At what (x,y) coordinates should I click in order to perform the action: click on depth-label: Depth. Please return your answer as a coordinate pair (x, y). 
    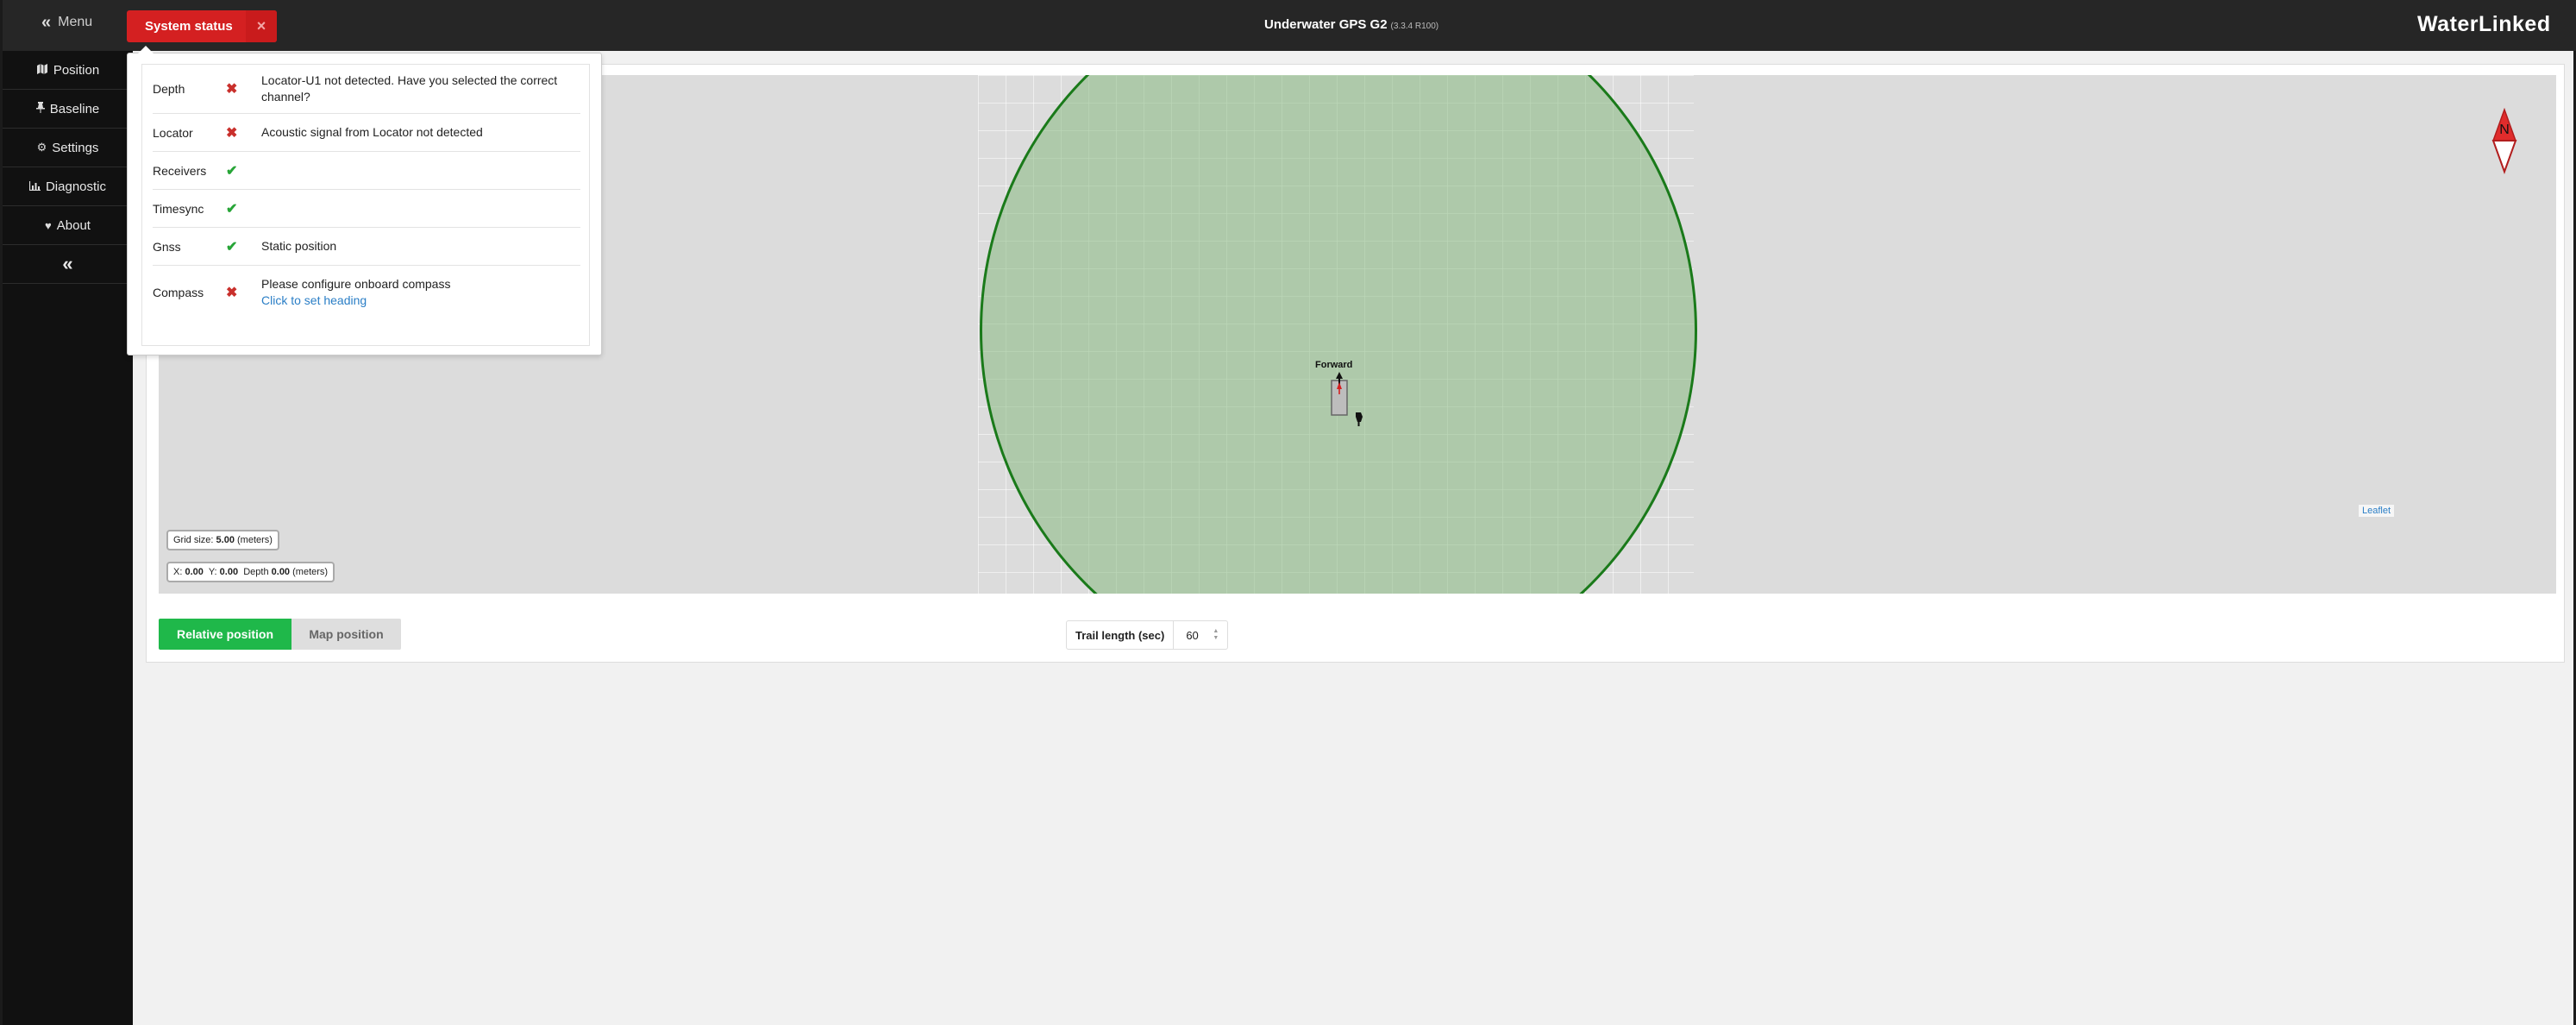
    Looking at the image, I should click on (256, 572).